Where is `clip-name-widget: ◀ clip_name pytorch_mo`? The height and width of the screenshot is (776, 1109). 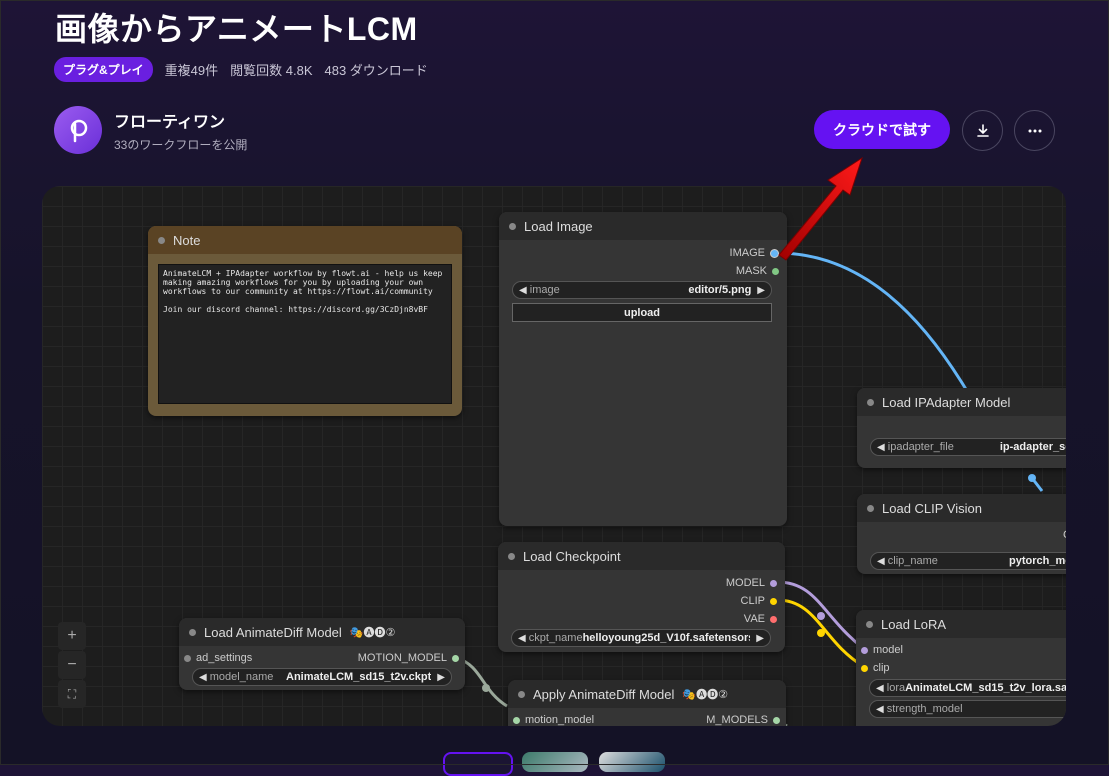 clip-name-widget: ◀ clip_name pytorch_mo is located at coordinates (968, 561).